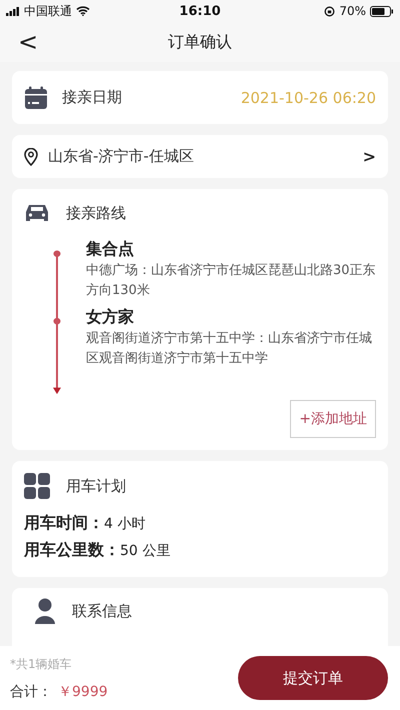  Describe the element at coordinates (308, 97) in the screenshot. I see `date-value: 2021-10-26 06:20` at that location.